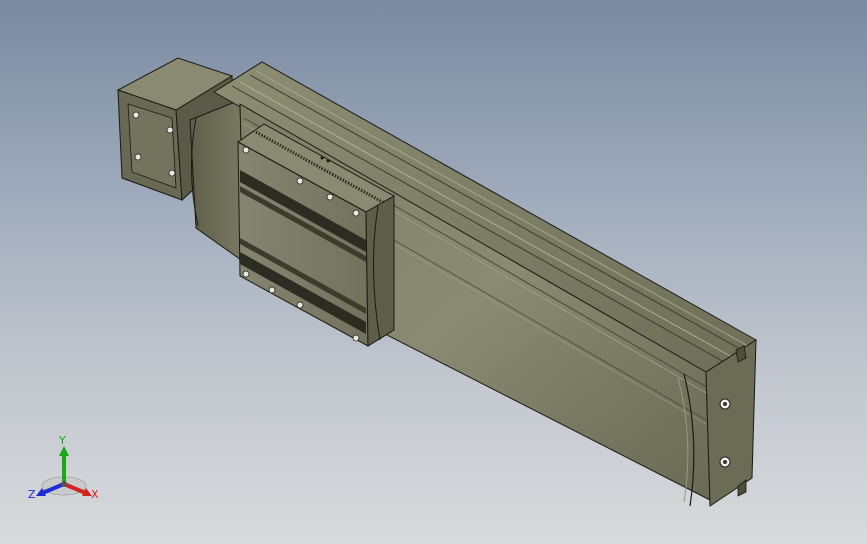 This screenshot has width=867, height=544. I want to click on z-axis-label: Z, so click(32, 494).